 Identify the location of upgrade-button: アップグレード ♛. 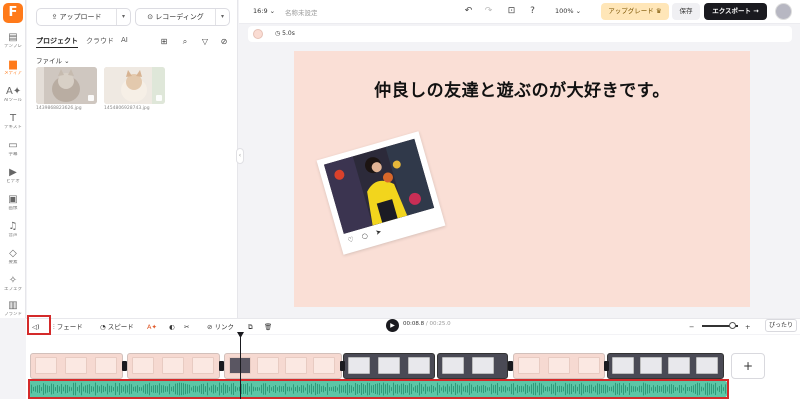
(635, 11).